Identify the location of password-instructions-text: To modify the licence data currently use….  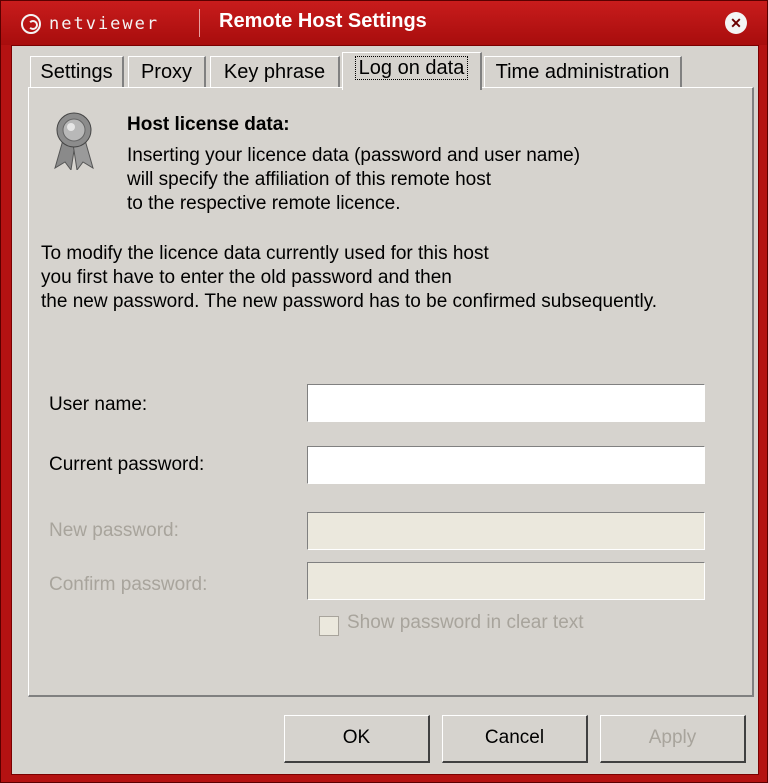
(349, 277).